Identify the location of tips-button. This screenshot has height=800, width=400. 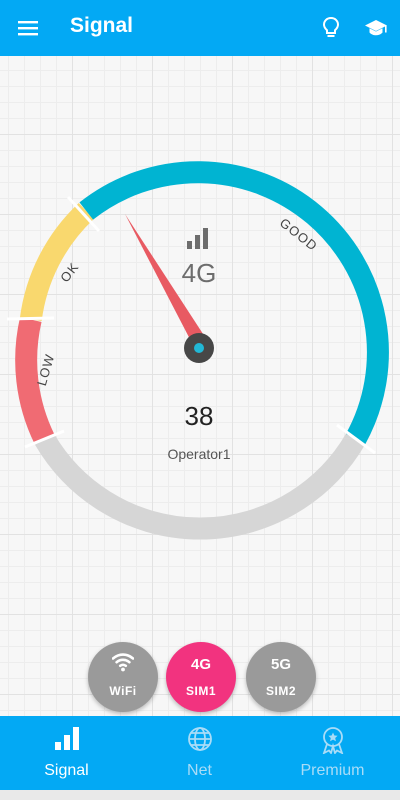
(331, 28).